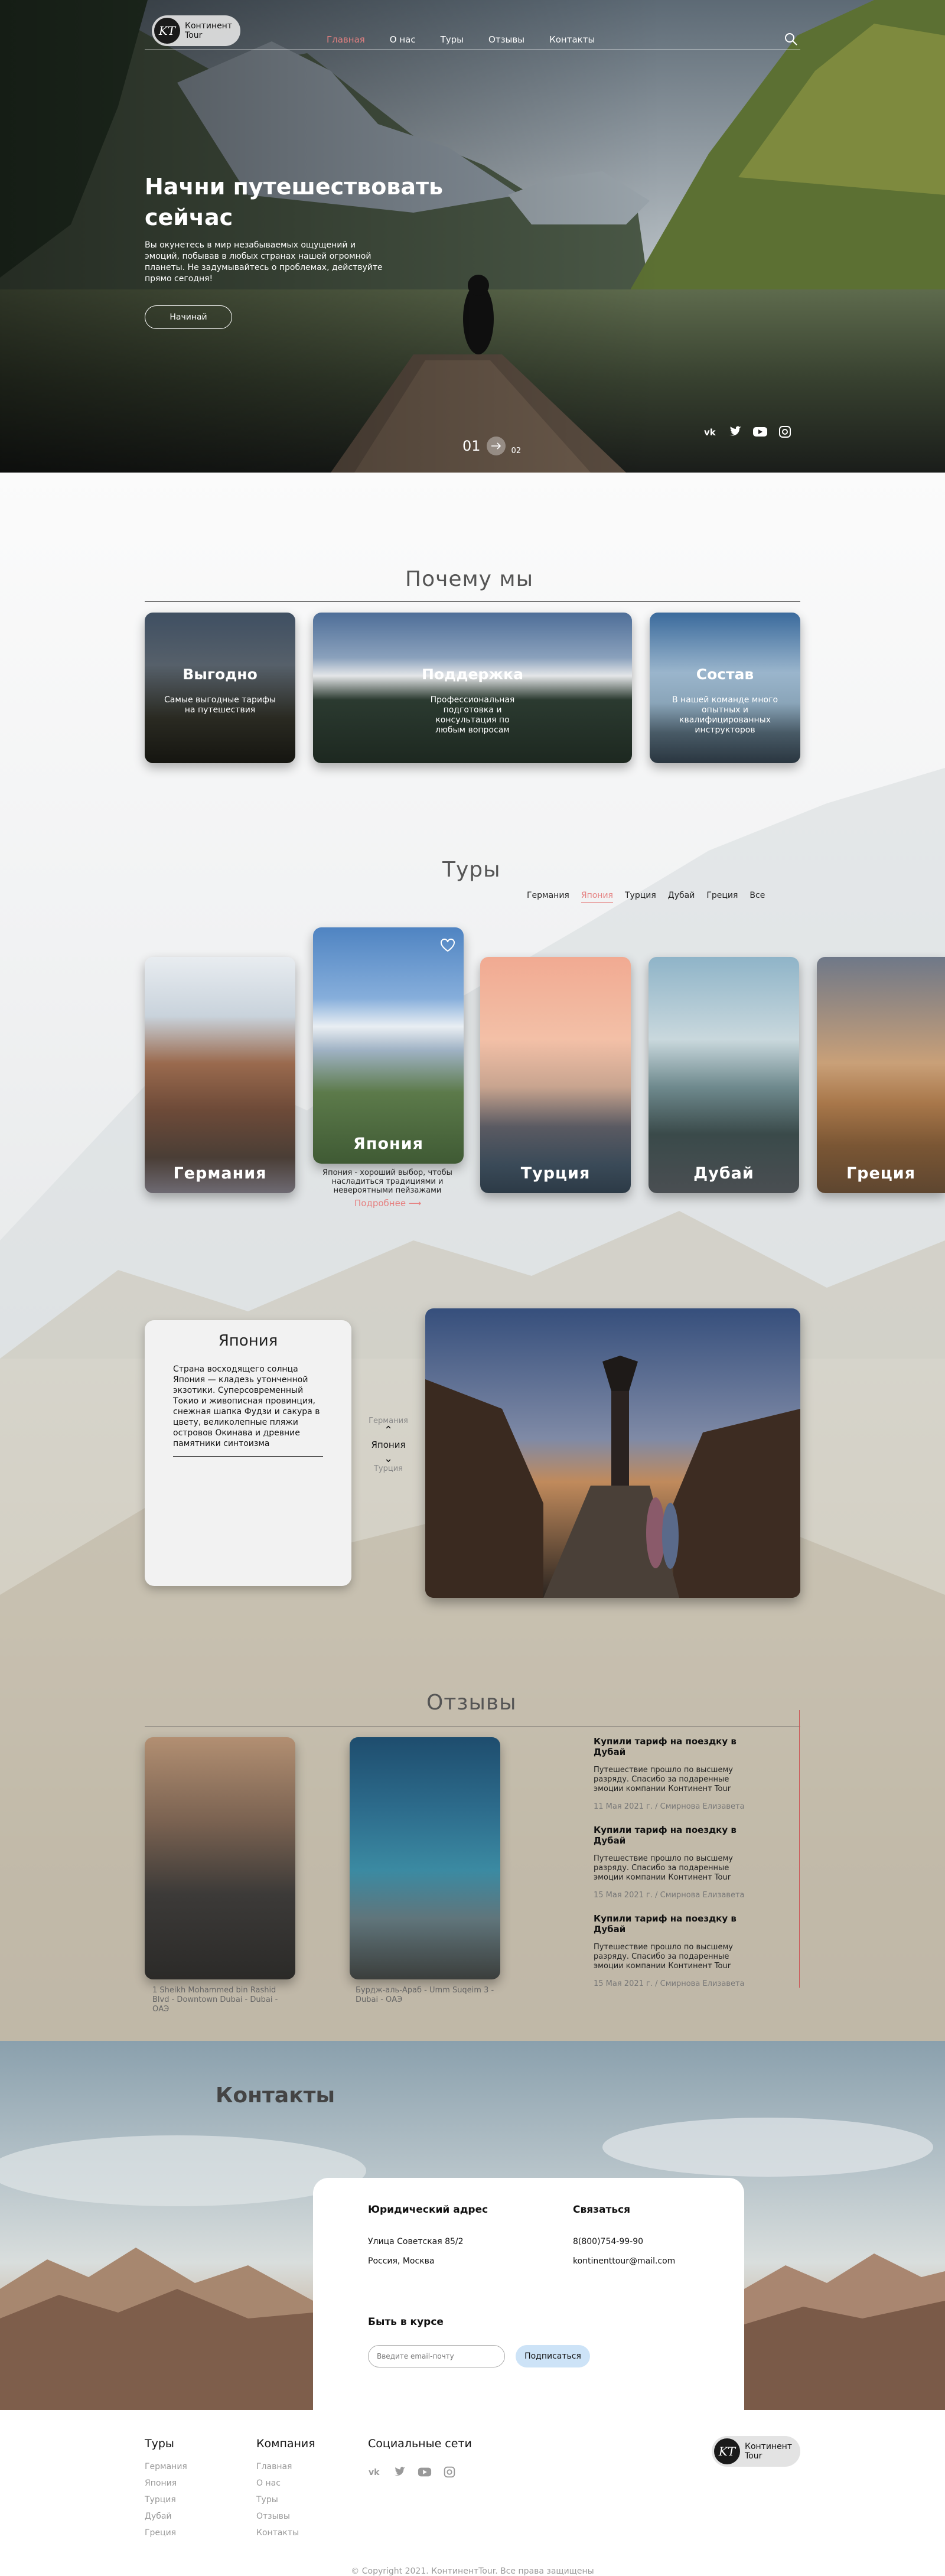  I want to click on review-photo-dubai-tower, so click(220, 1858).